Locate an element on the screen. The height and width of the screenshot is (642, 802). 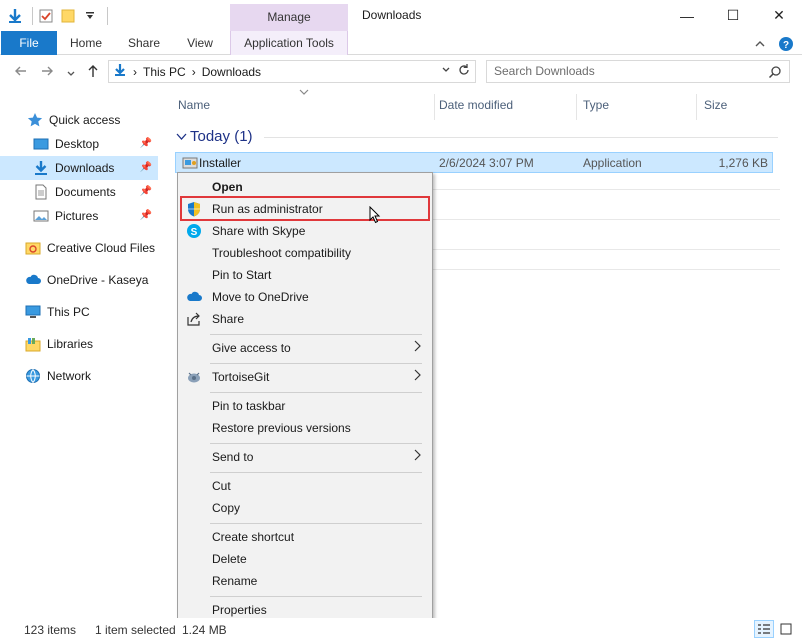
nav-creative-cloud: Creative Cloud Files is located at coordinates (79, 248).